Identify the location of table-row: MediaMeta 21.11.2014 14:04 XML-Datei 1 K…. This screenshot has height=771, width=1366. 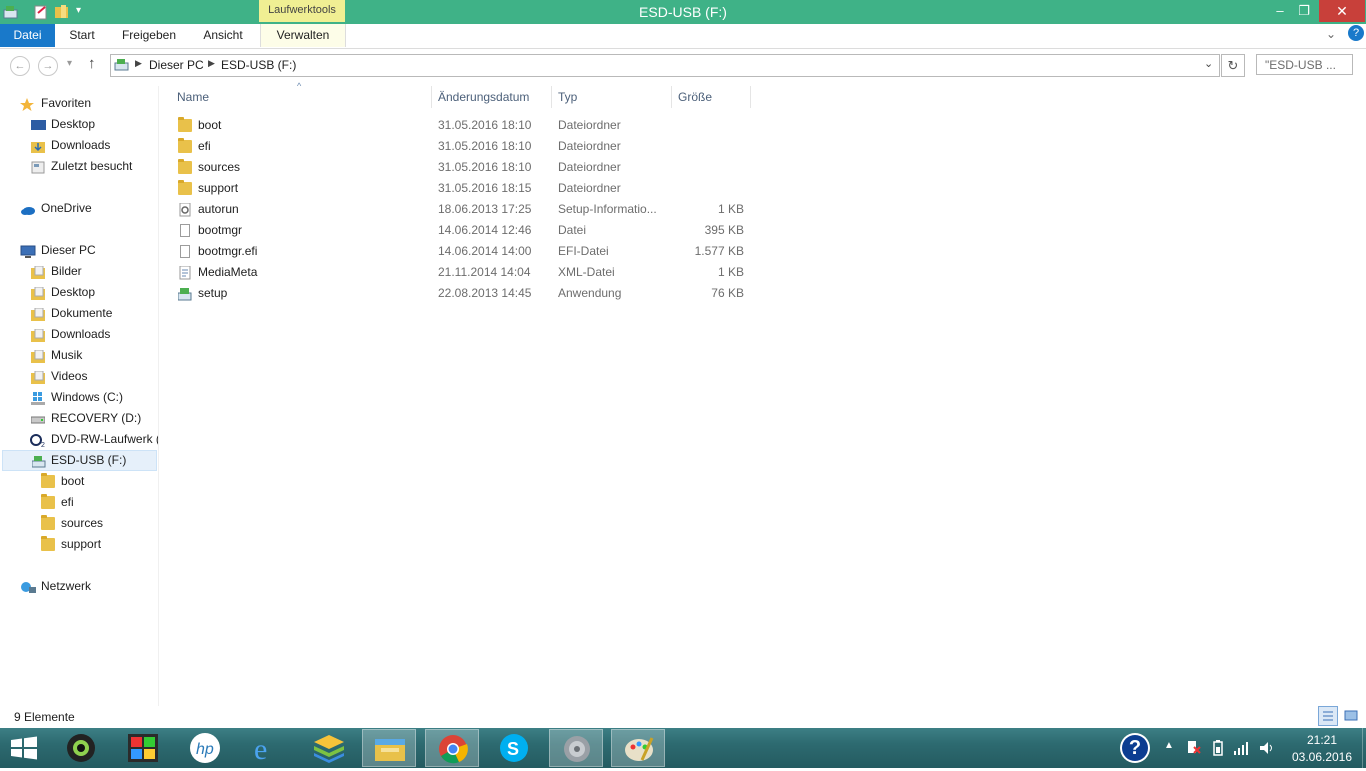
(460, 272).